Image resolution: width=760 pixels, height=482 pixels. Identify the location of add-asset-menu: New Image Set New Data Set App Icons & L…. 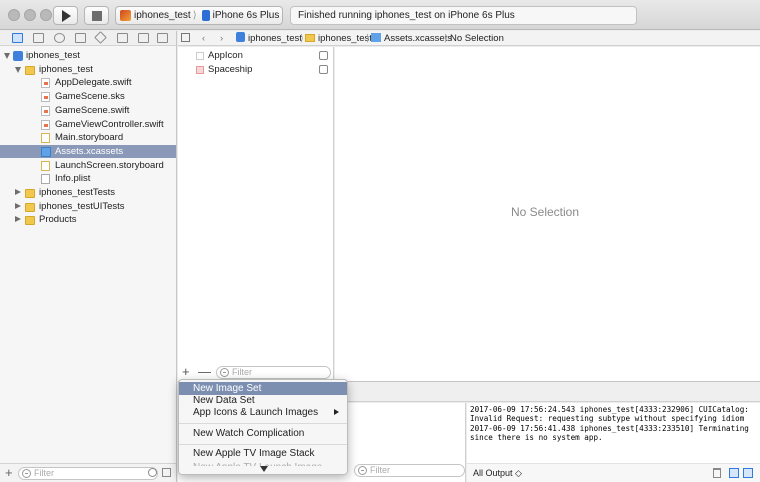
(263, 427).